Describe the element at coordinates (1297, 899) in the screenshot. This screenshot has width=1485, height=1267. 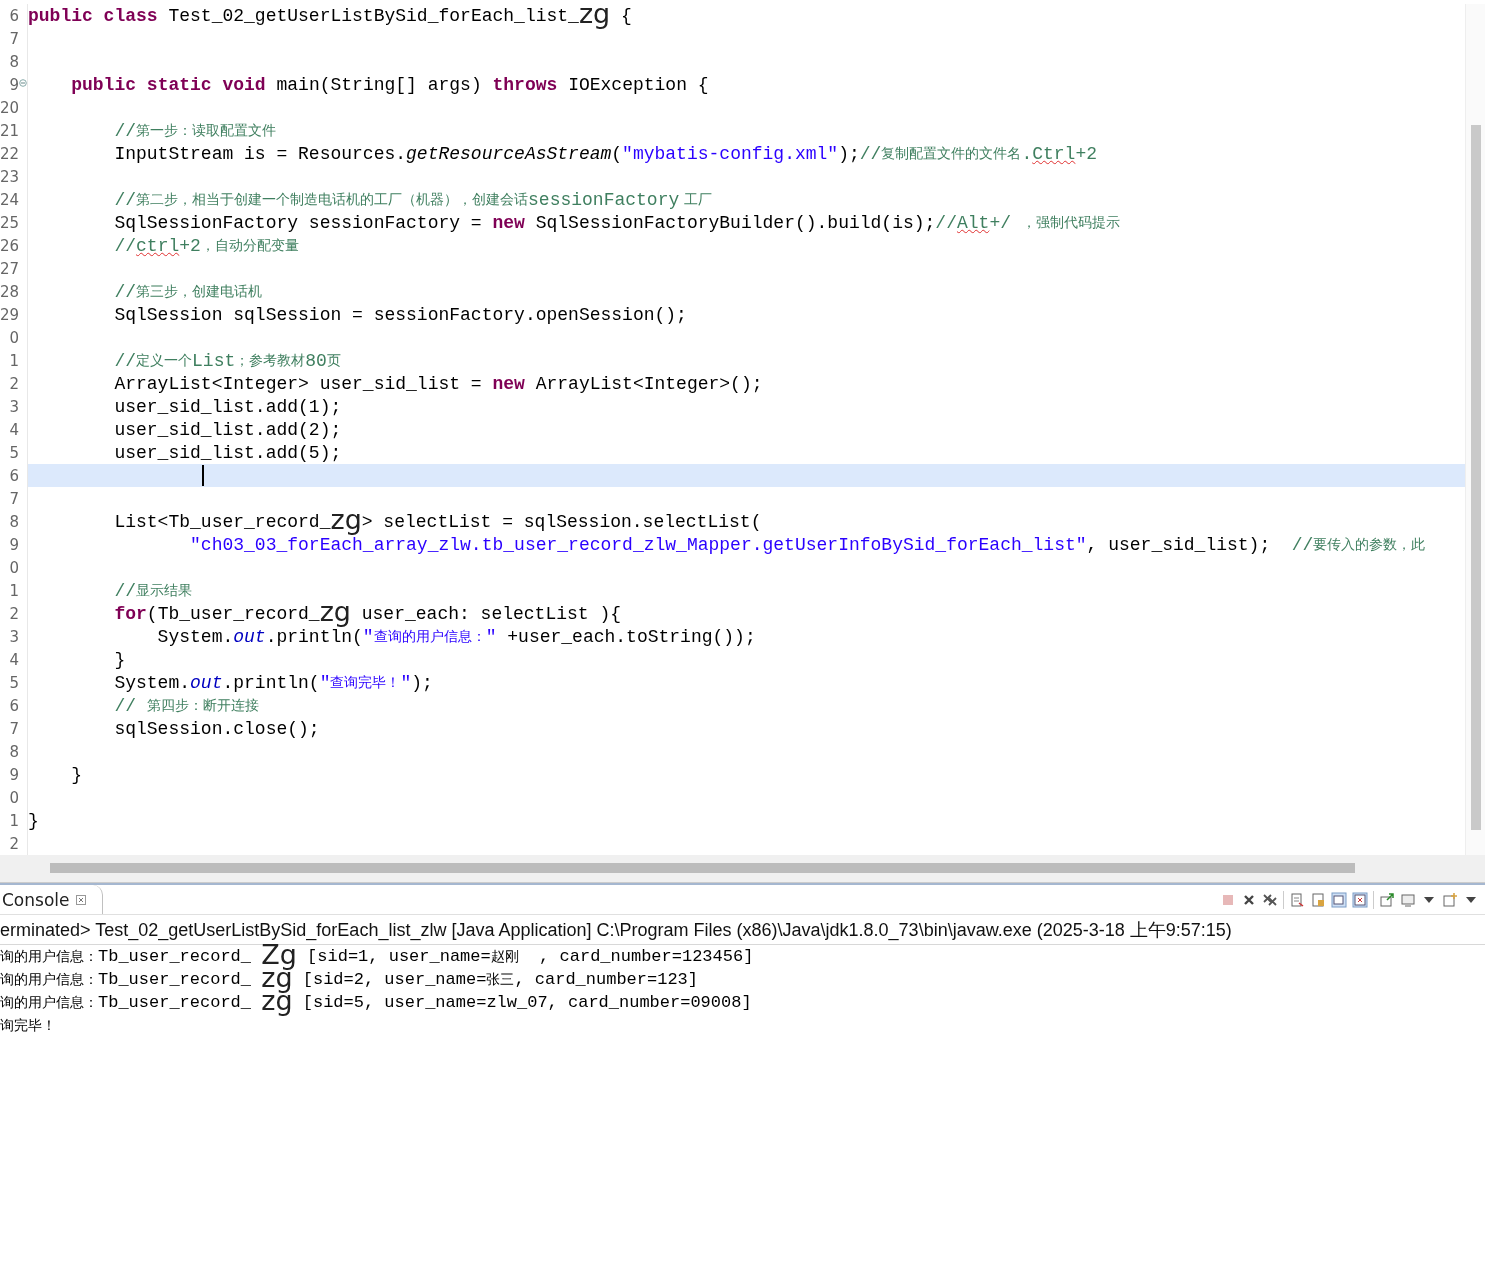
I see `document-icon` at that location.